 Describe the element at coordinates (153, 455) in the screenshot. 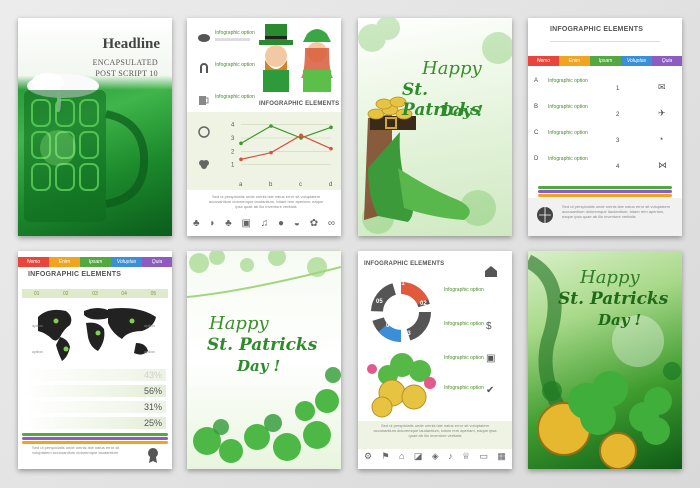

I see `badge-icon` at that location.